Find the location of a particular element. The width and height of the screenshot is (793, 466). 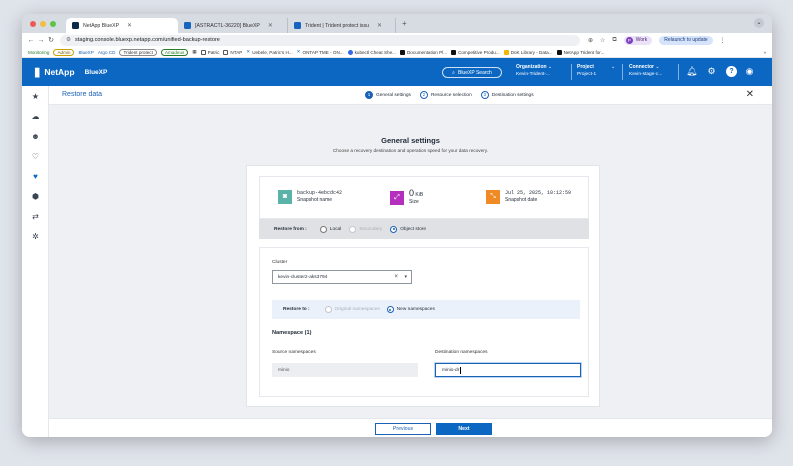

tab-netapp-bluexp: NetApp BlueXP ✕ is located at coordinates (122, 25).